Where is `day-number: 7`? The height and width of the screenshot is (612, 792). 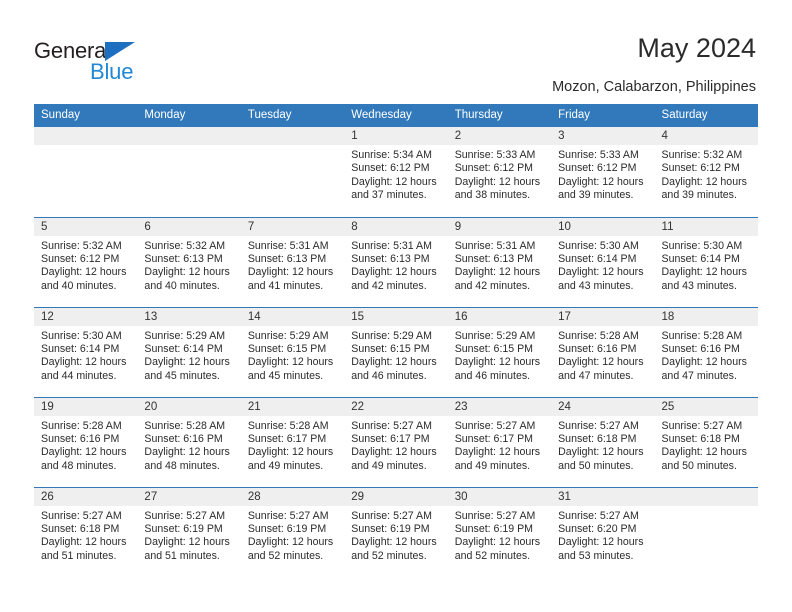
day-number: 7 is located at coordinates (292, 226).